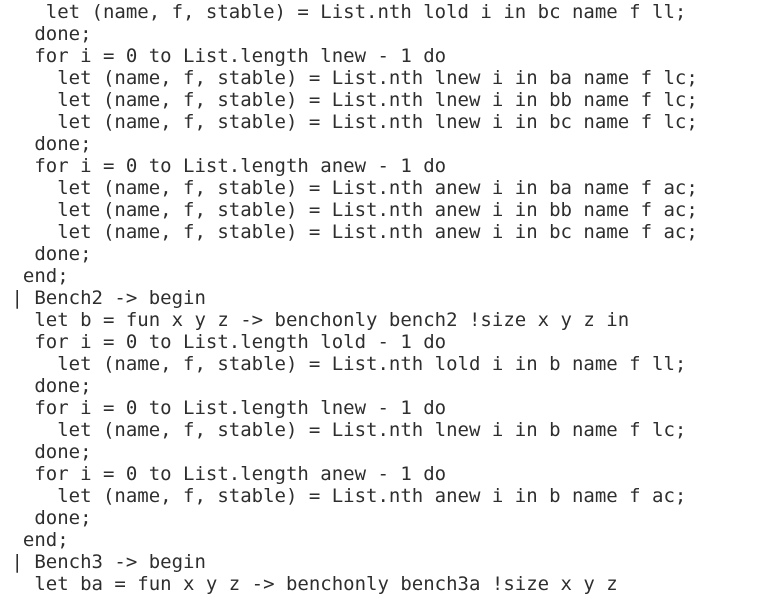 Image resolution: width=782 pixels, height=597 pixels. What do you see at coordinates (103, 298) in the screenshot?
I see `code-line: | Bench2 -> begin` at bounding box center [103, 298].